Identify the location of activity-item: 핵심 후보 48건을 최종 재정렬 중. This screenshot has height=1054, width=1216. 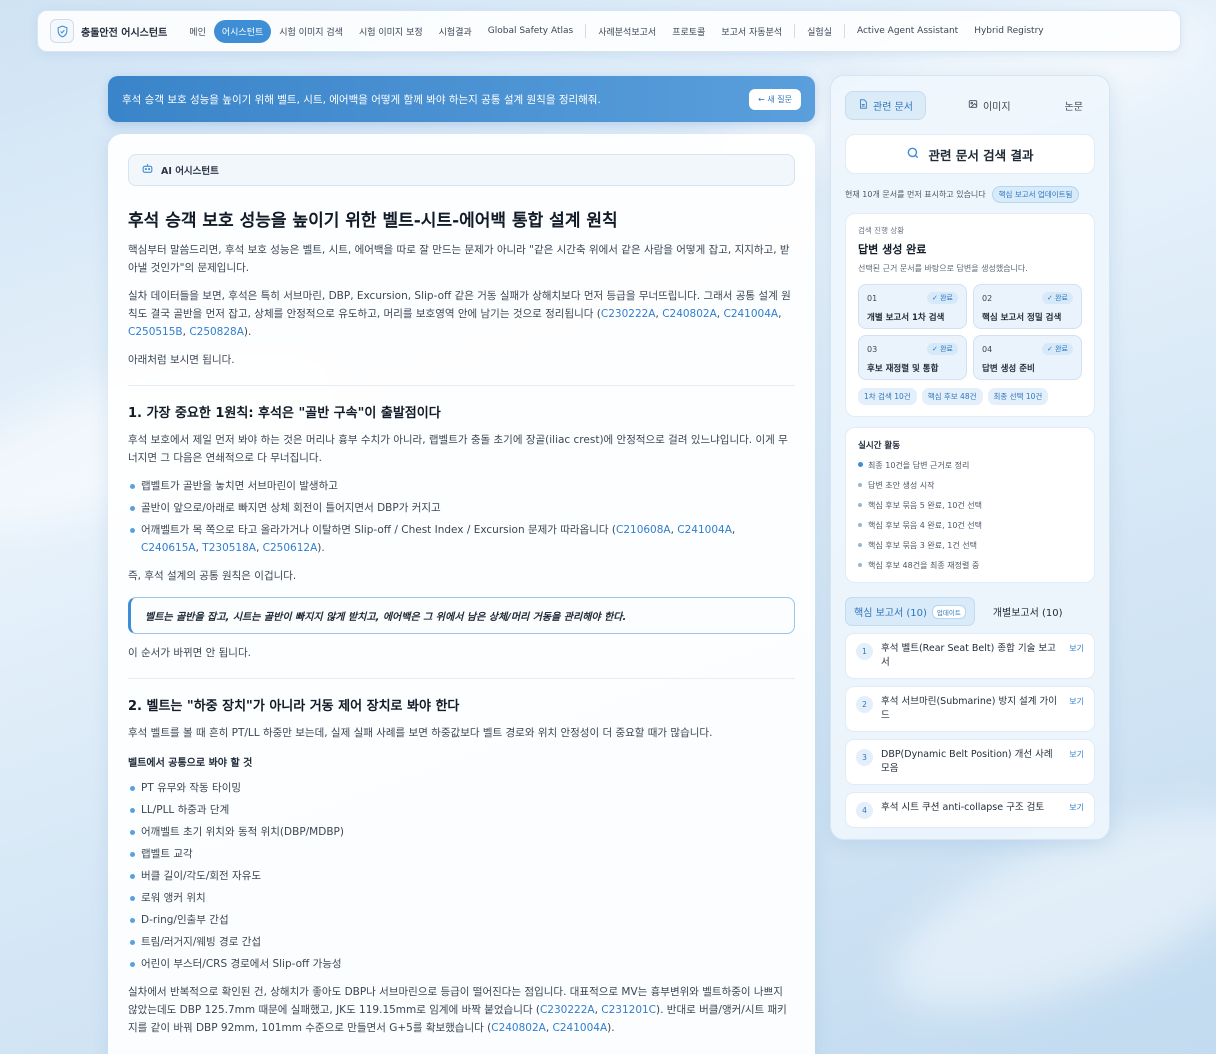
(970, 565).